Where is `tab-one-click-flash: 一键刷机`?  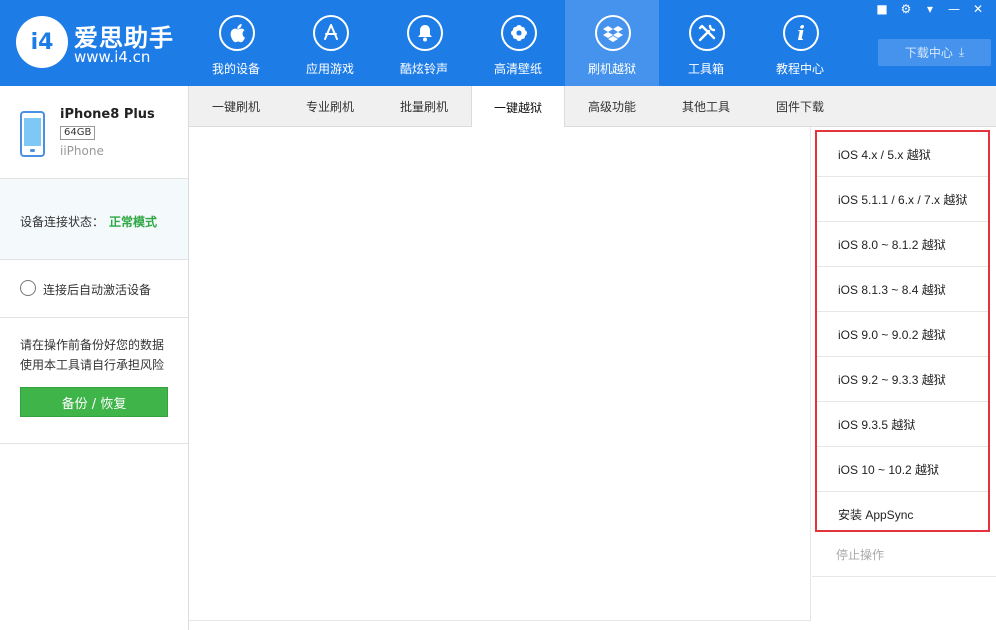
tab-one-click-flash: 一键刷机 is located at coordinates (236, 106).